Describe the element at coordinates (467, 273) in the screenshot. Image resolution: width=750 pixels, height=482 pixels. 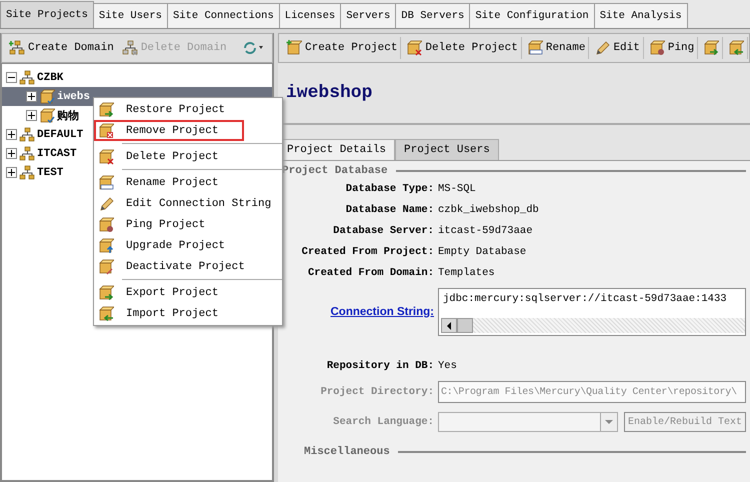
I see `field-value: Templates` at that location.